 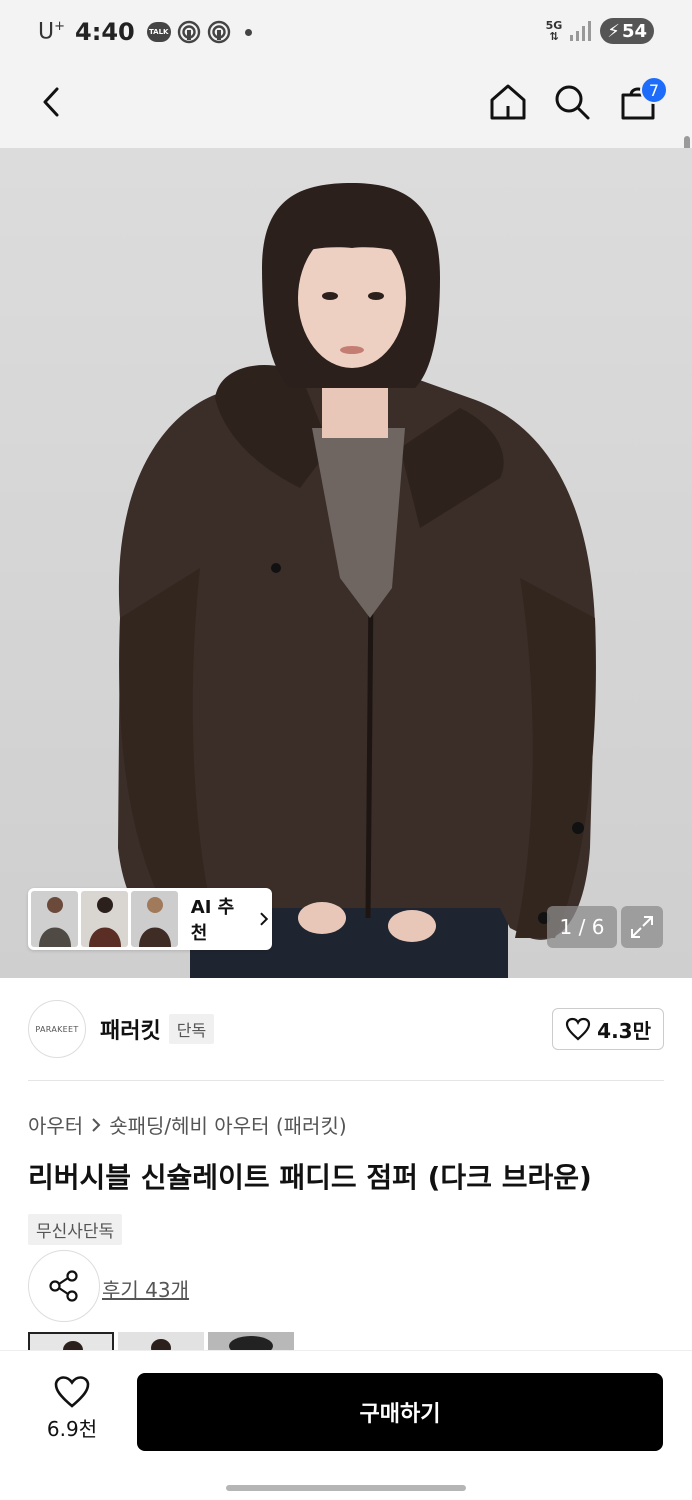 I want to click on home-icon, so click(x=508, y=102).